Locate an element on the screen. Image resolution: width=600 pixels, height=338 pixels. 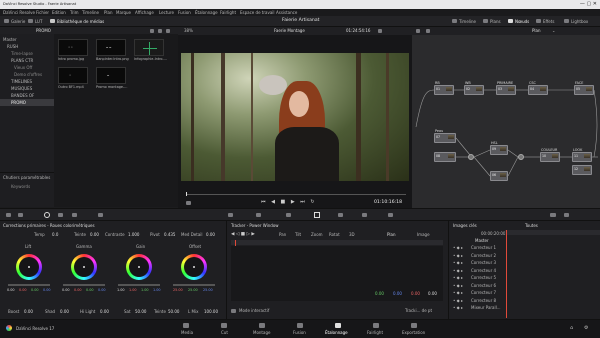
menu-item-playback: Lecture is located at coordinates (166, 12).